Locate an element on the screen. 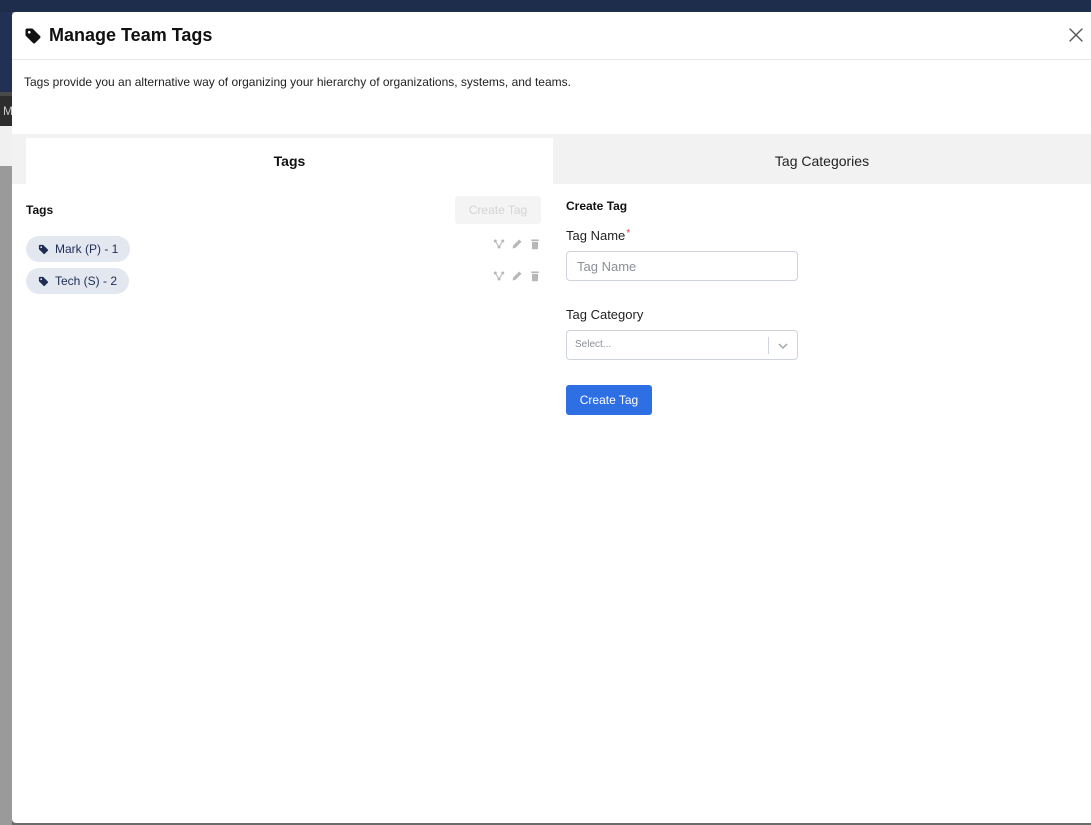 This screenshot has height=825, width=1091. tag-row: Tech (S) - 2 is located at coordinates (283, 281).